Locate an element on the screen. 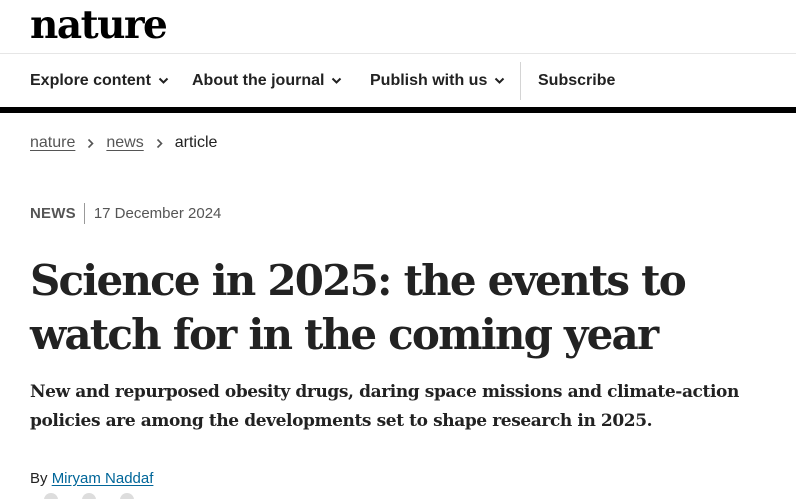 Image resolution: width=796 pixels, height=499 pixels. nav-divider is located at coordinates (520, 81).